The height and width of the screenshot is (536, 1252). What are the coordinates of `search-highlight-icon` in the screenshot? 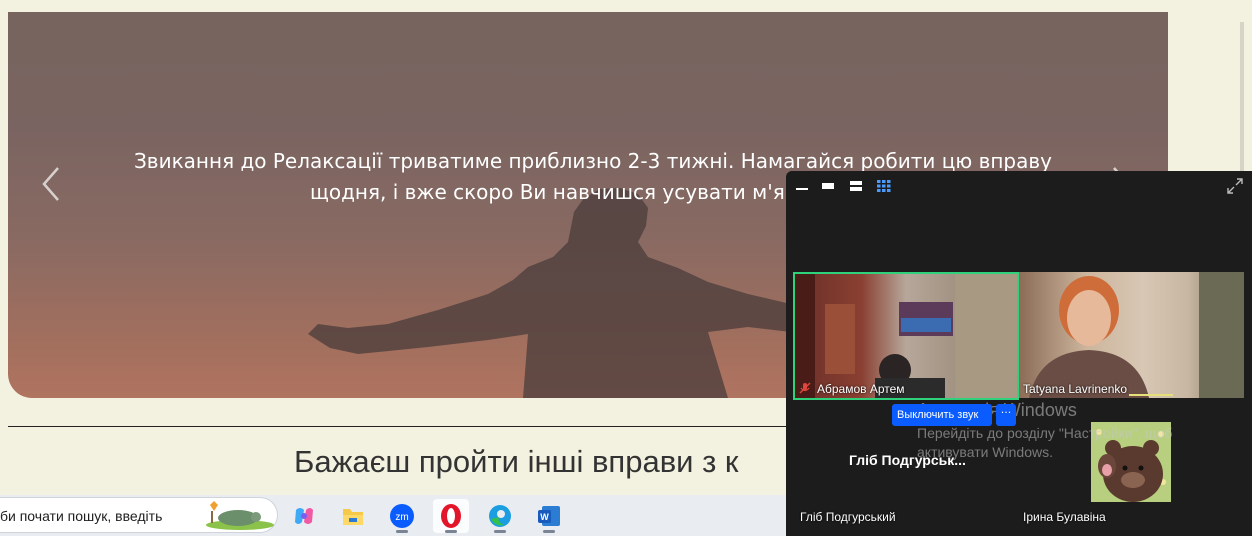 It's located at (240, 515).